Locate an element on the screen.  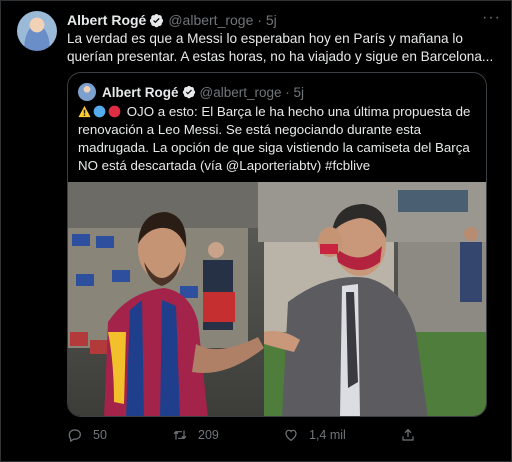
retweet-icon is located at coordinates (180, 435).